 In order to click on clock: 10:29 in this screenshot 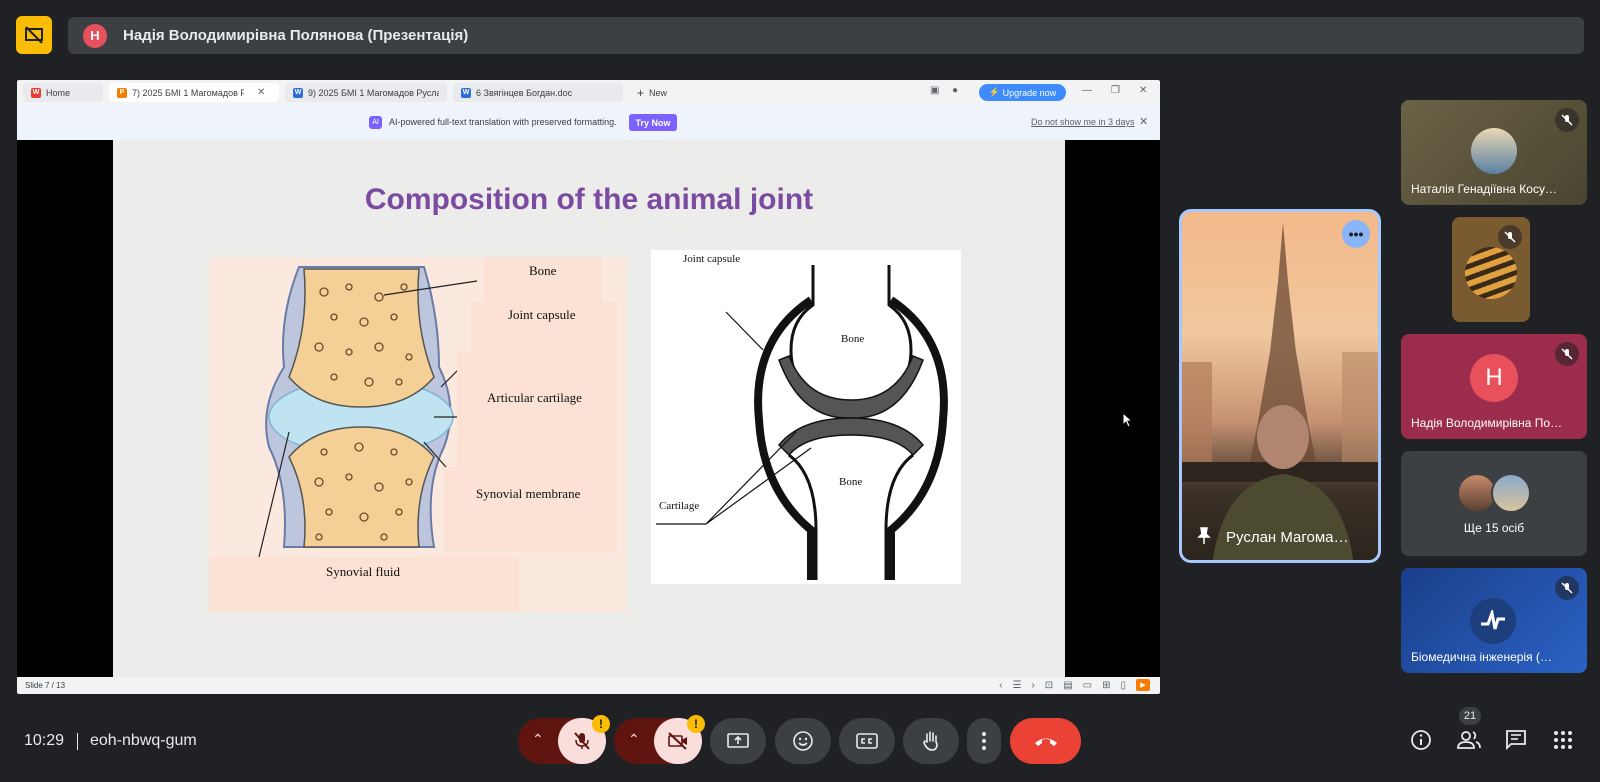, I will do `click(44, 740)`.